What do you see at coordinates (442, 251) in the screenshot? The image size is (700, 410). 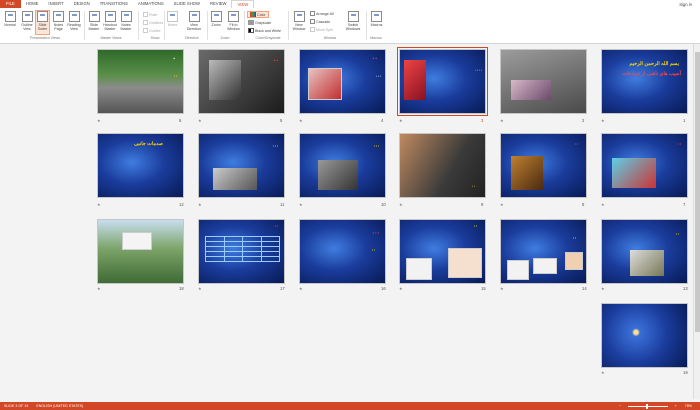 I see `slide-thumbnail-15: • •` at bounding box center [442, 251].